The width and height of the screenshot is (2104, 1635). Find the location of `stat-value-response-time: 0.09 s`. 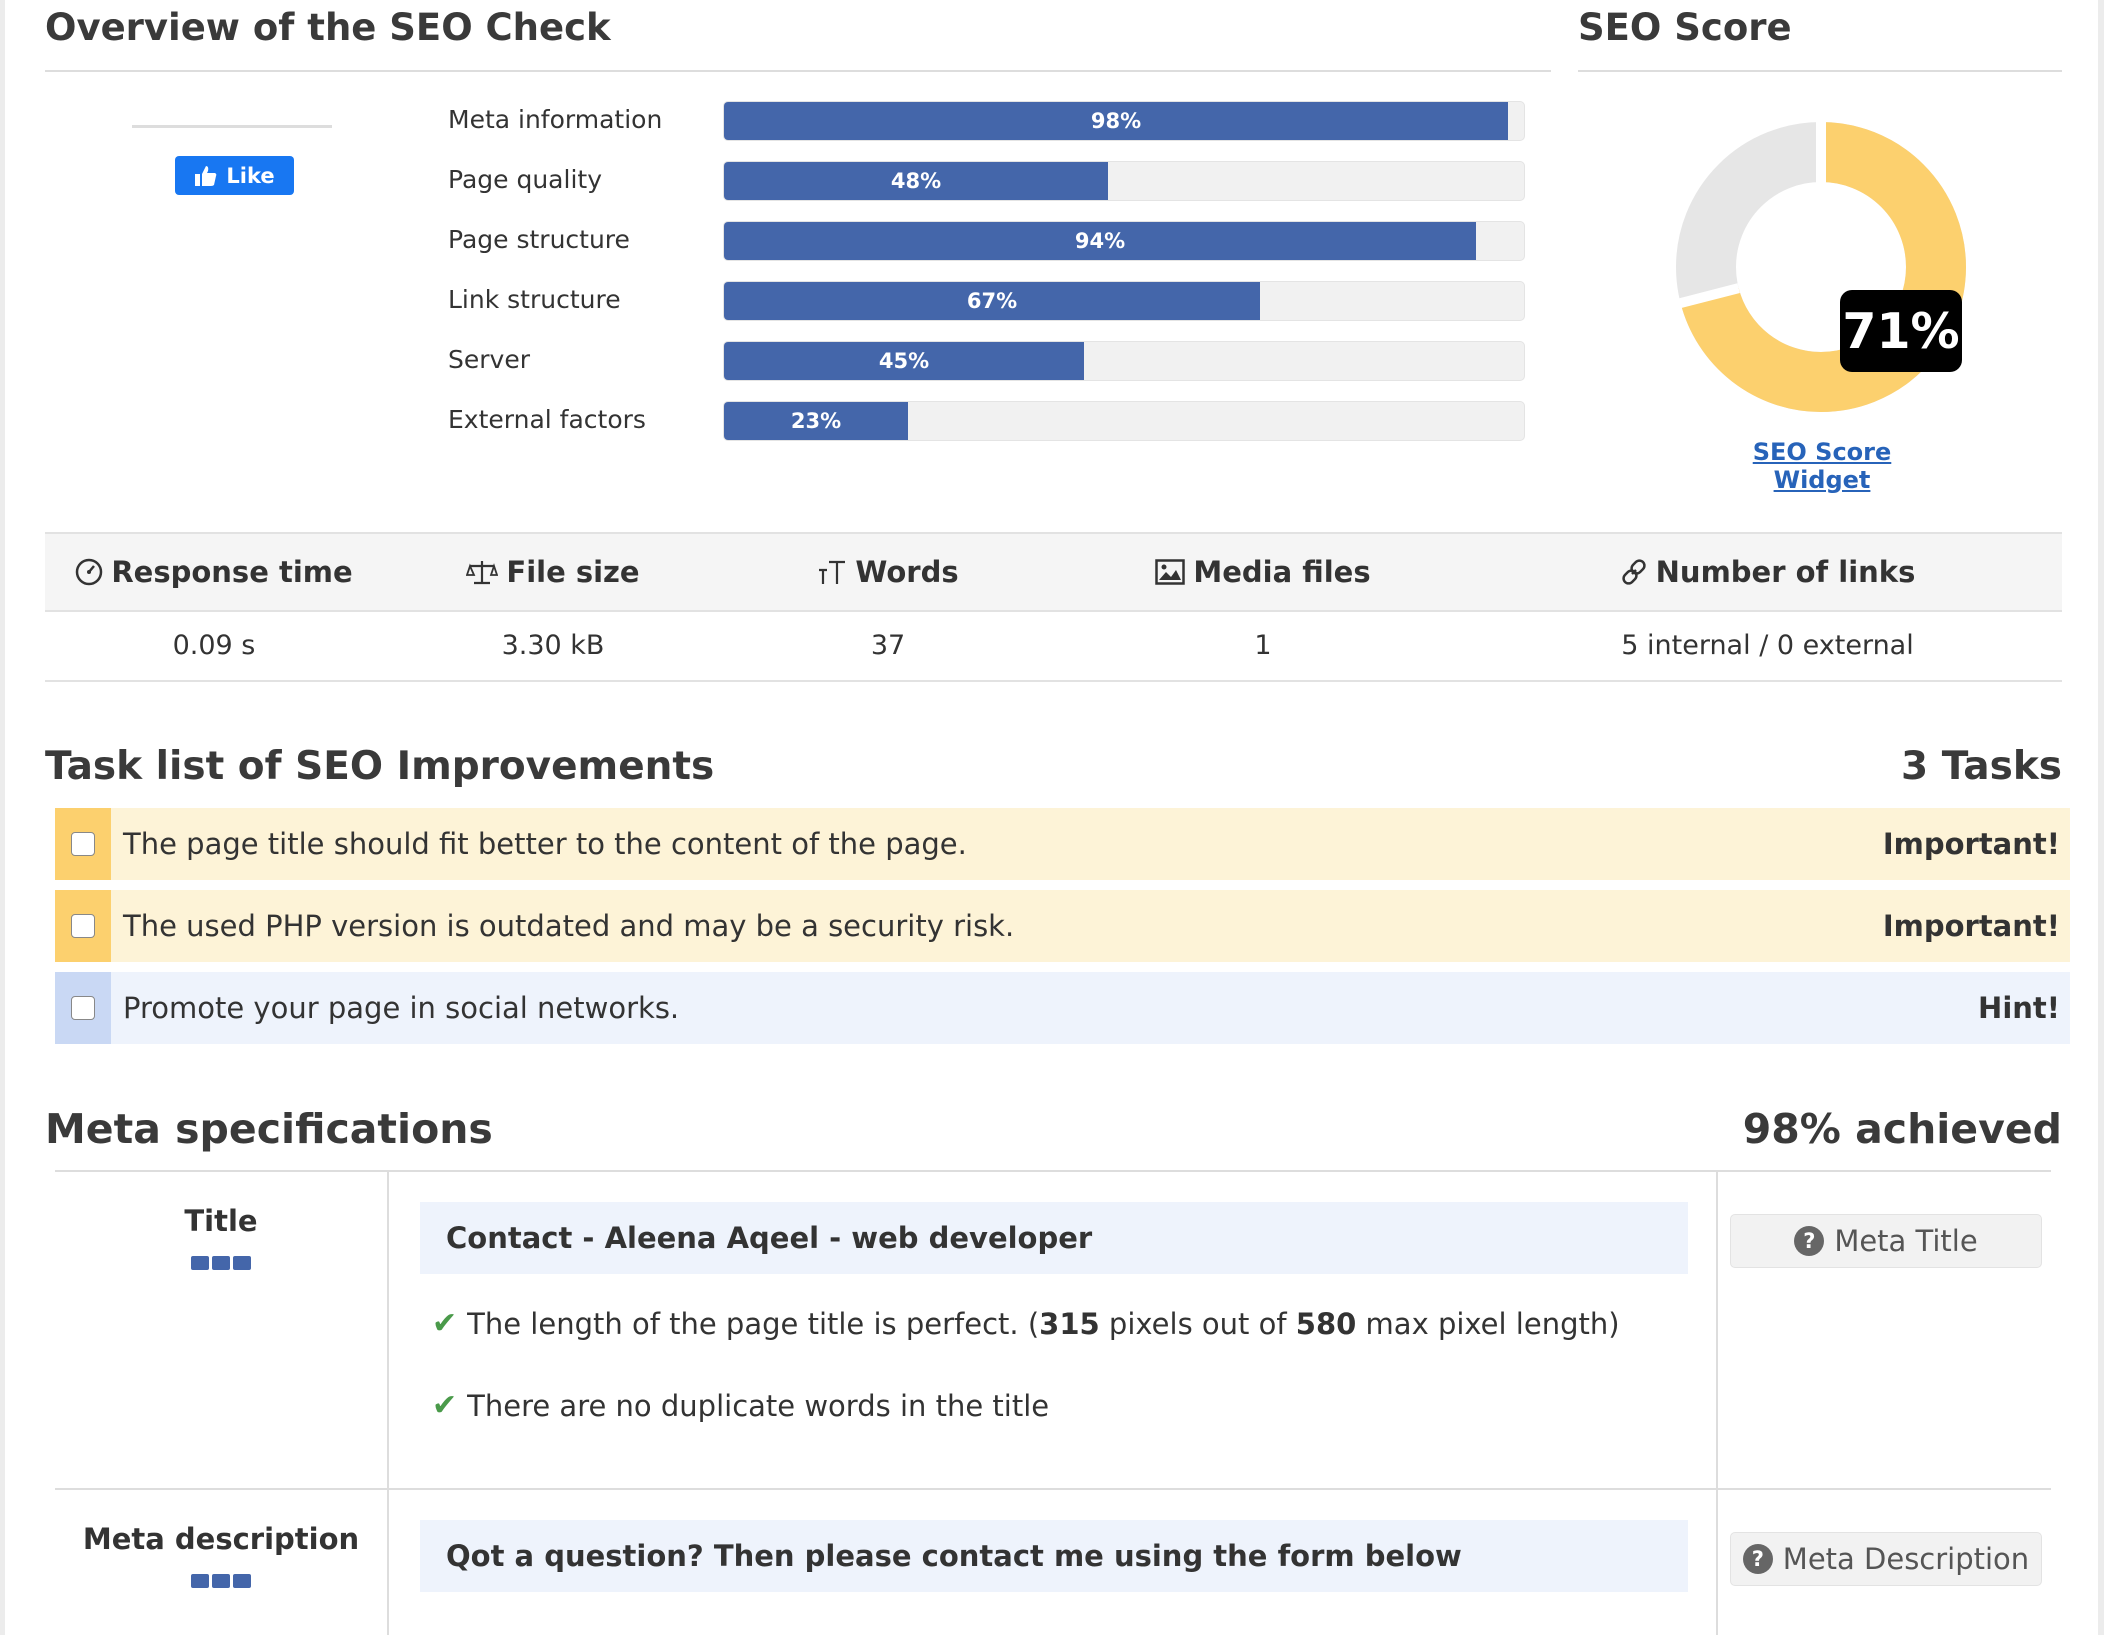

stat-value-response-time: 0.09 s is located at coordinates (214, 645).